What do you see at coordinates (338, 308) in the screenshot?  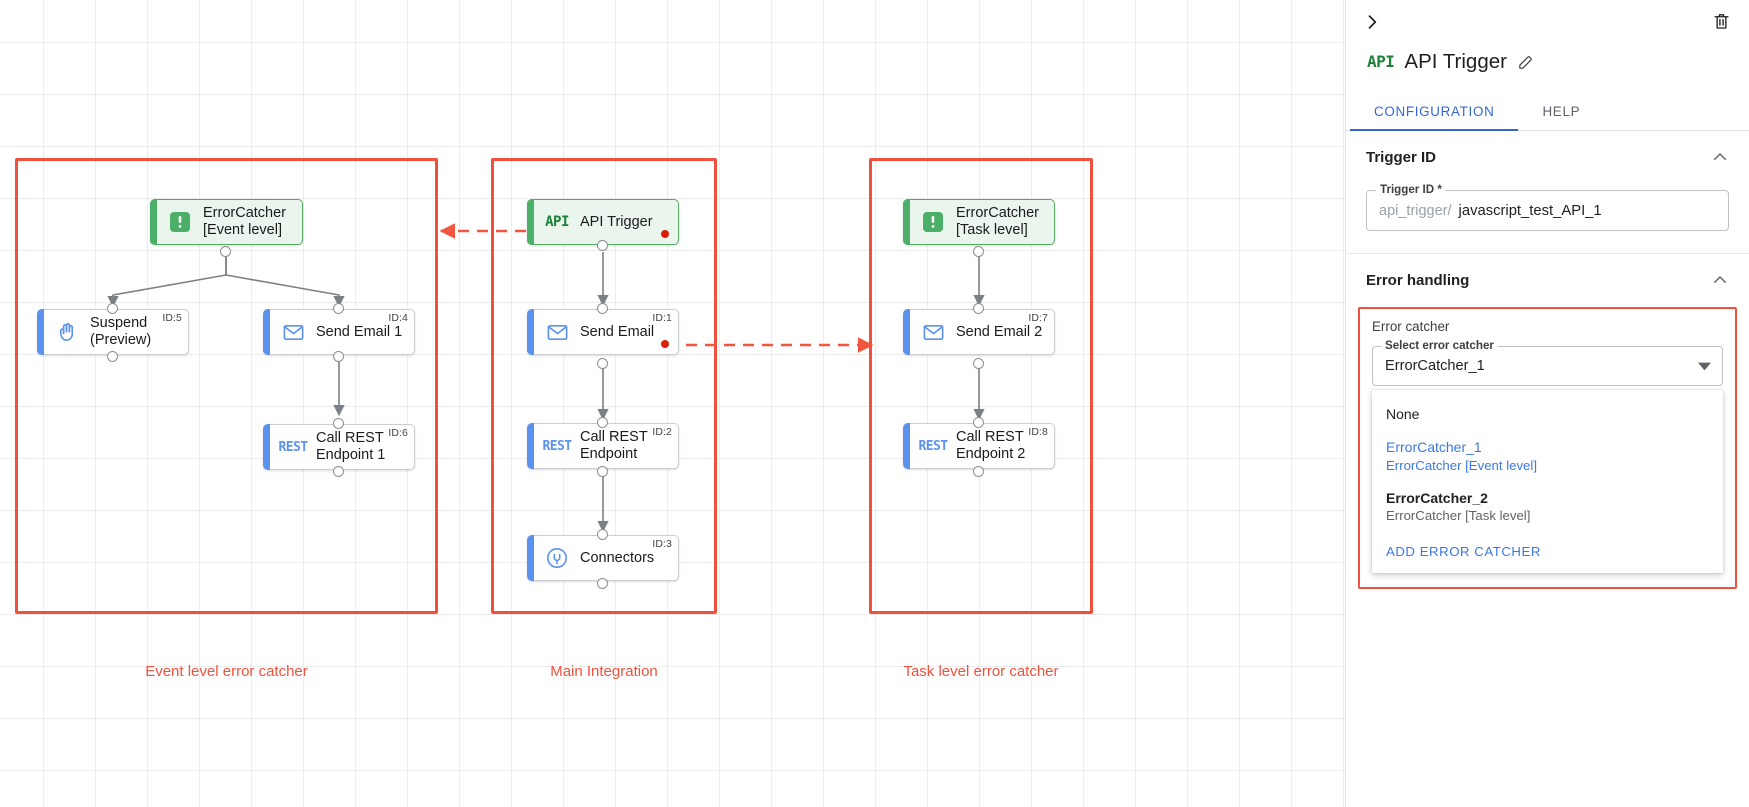 I see `port-send-email-1-in` at bounding box center [338, 308].